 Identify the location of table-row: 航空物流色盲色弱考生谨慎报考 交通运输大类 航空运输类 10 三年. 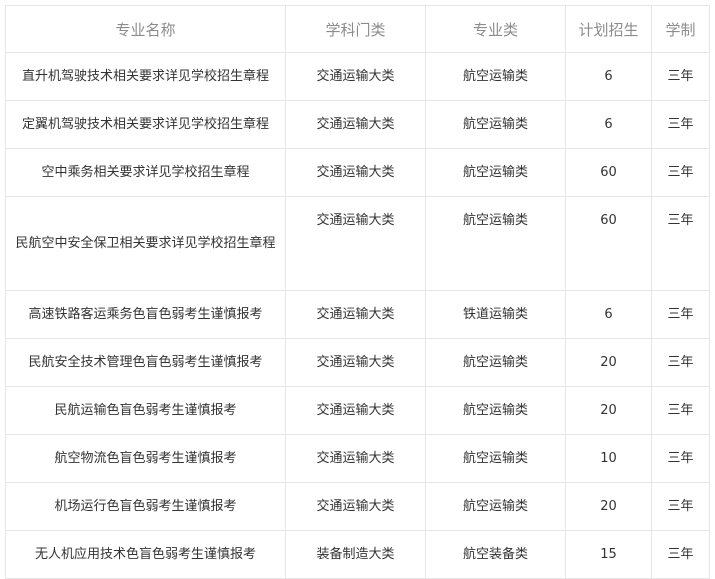
(357, 458).